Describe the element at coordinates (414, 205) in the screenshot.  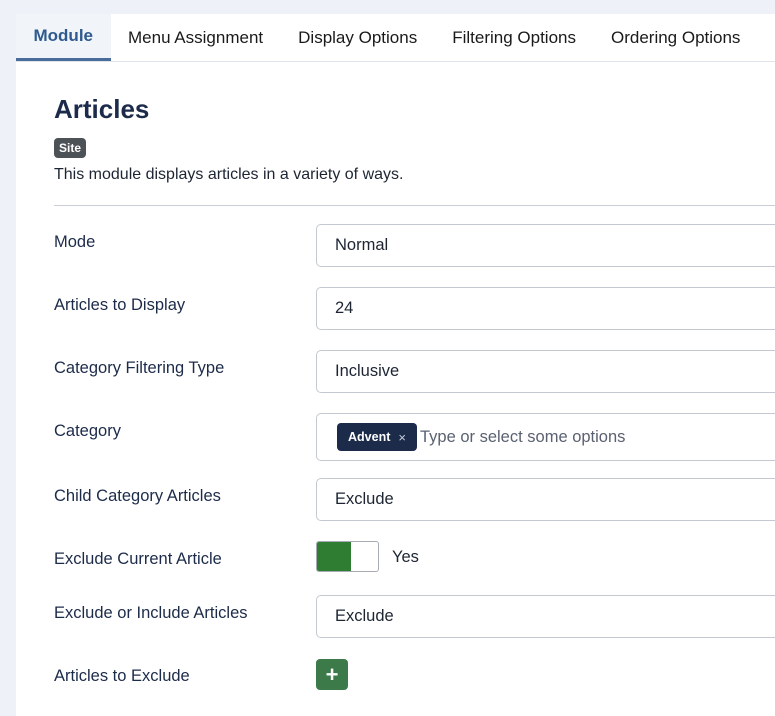
I see `divider` at that location.